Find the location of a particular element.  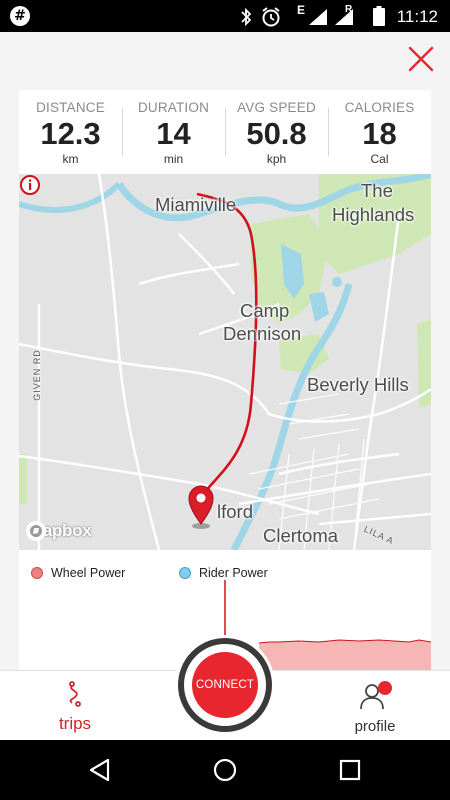

stat-duration: DURATION 14 min is located at coordinates (173, 132).